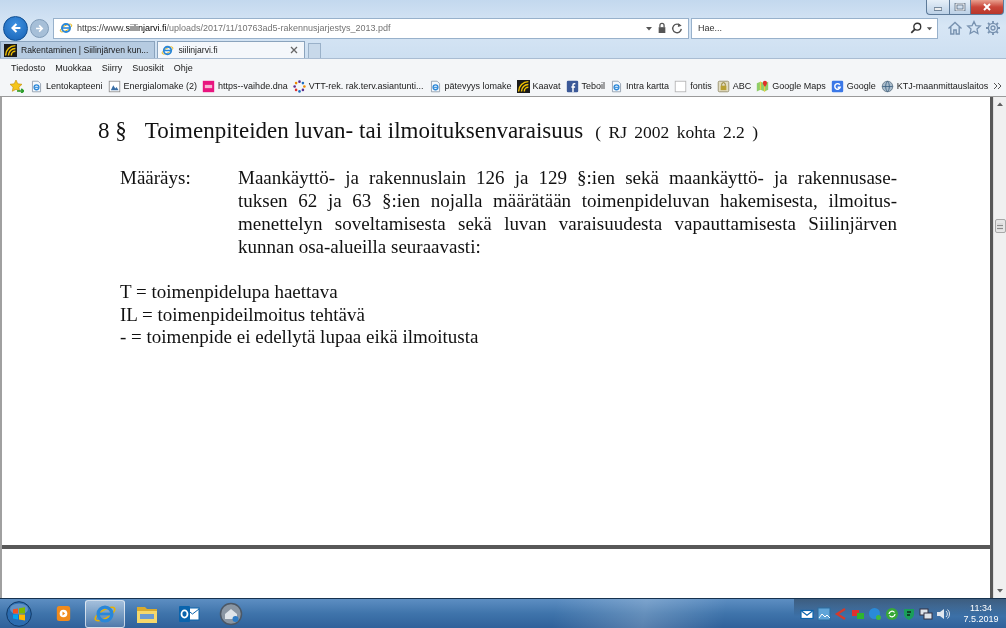 This screenshot has height=628, width=1006. Describe the element at coordinates (156, 178) in the screenshot. I see `regulation-label: Määräys:` at that location.